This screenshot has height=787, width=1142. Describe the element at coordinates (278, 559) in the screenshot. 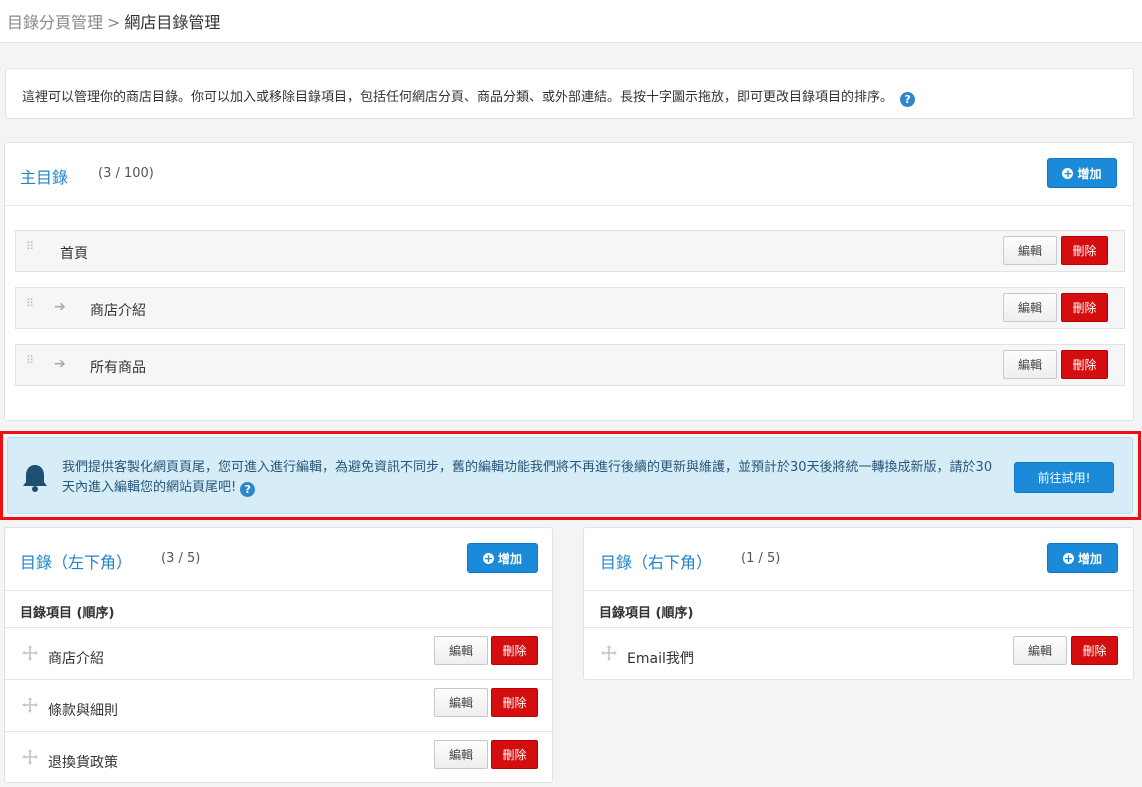

I see `left-menu-header: 目錄（左下角） (3 / 5) + 增加` at that location.